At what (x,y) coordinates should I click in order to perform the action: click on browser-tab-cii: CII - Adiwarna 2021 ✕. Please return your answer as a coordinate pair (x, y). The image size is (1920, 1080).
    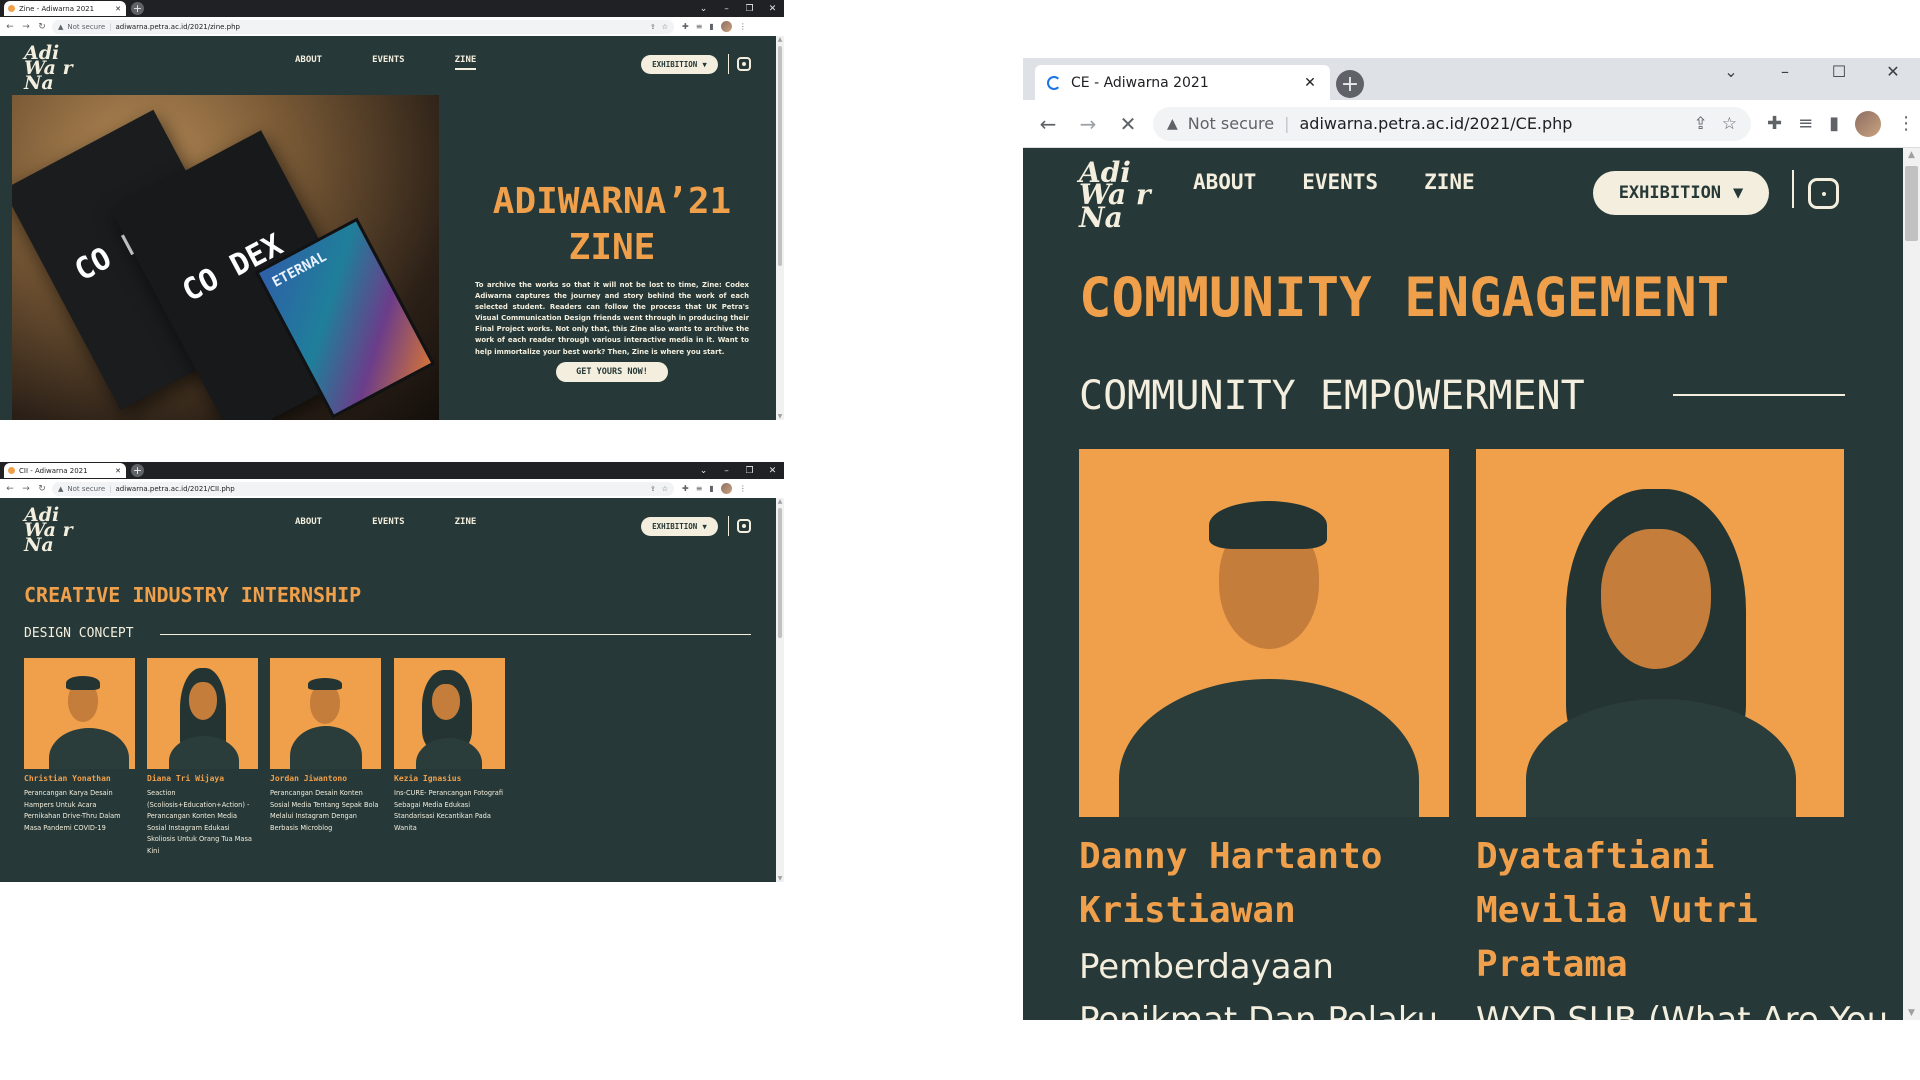
    Looking at the image, I should click on (65, 470).